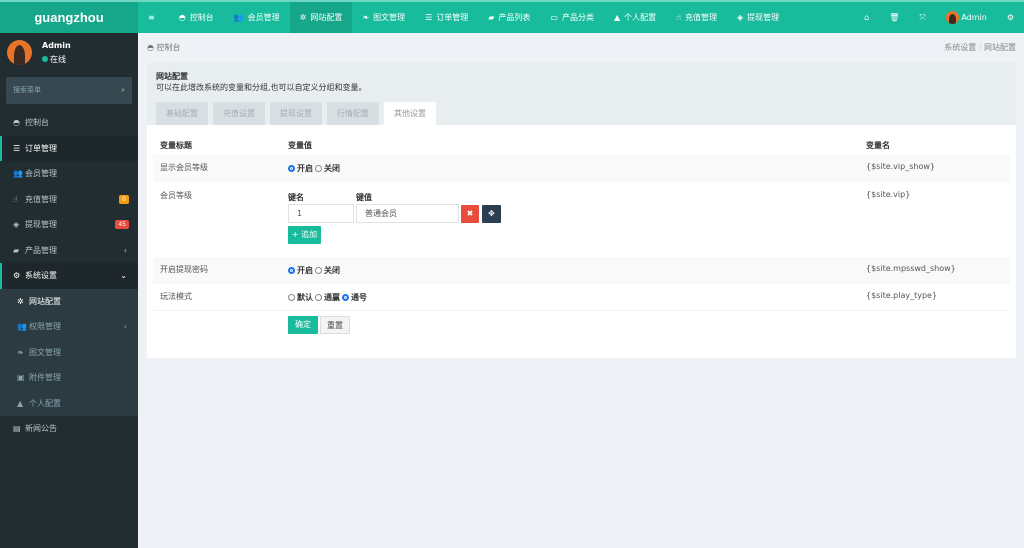 The width and height of the screenshot is (1024, 548). Describe the element at coordinates (300, 145) in the screenshot. I see `col-value: 变量值` at that location.